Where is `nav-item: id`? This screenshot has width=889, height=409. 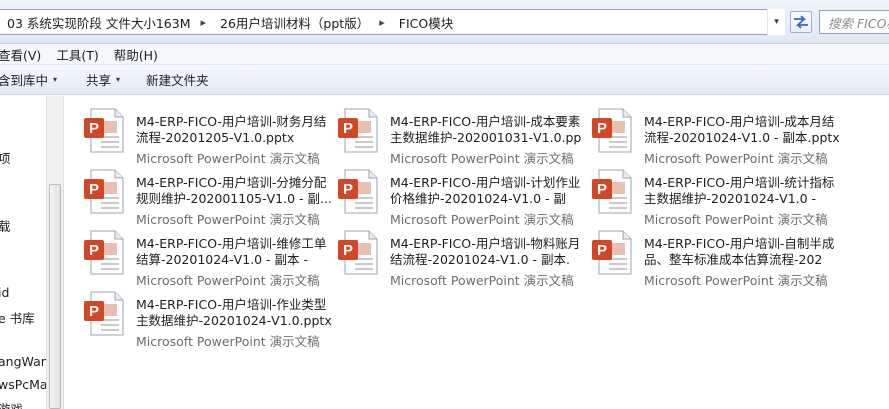 nav-item: id is located at coordinates (4, 292).